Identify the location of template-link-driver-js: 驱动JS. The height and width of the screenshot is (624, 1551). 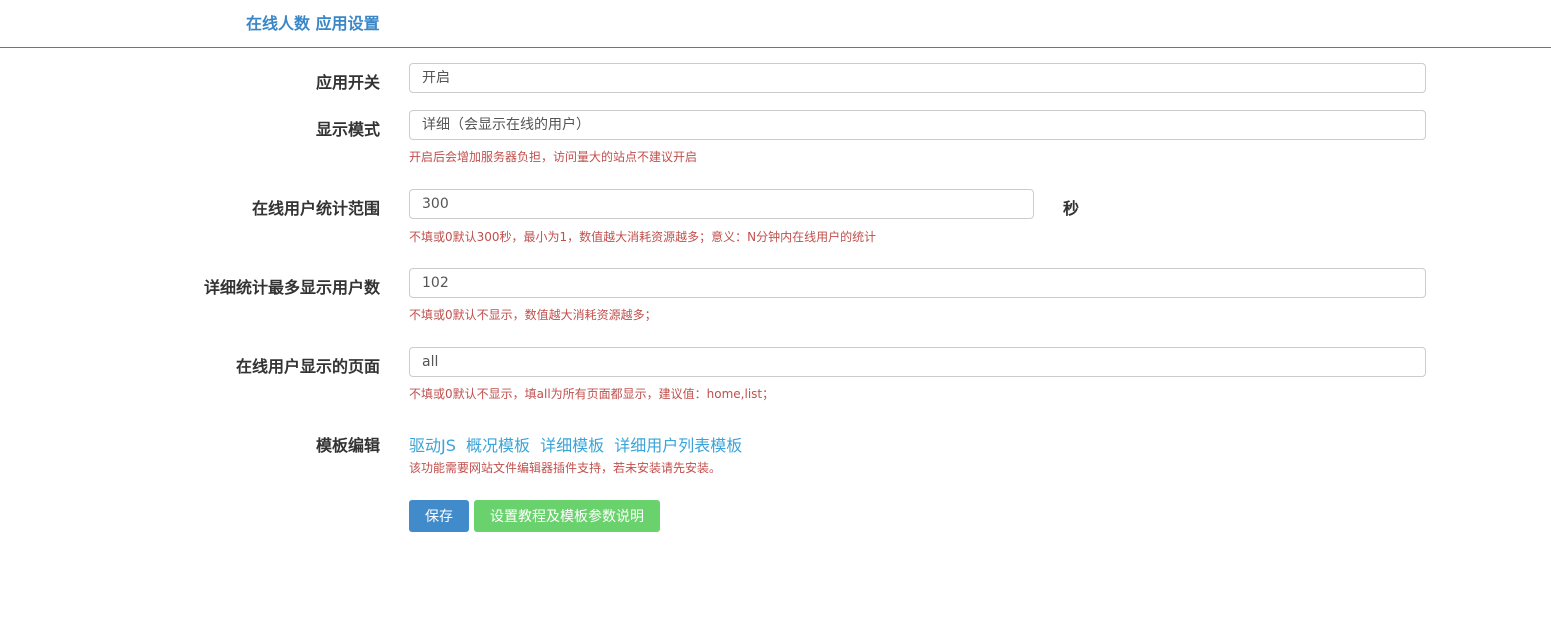
(432, 445).